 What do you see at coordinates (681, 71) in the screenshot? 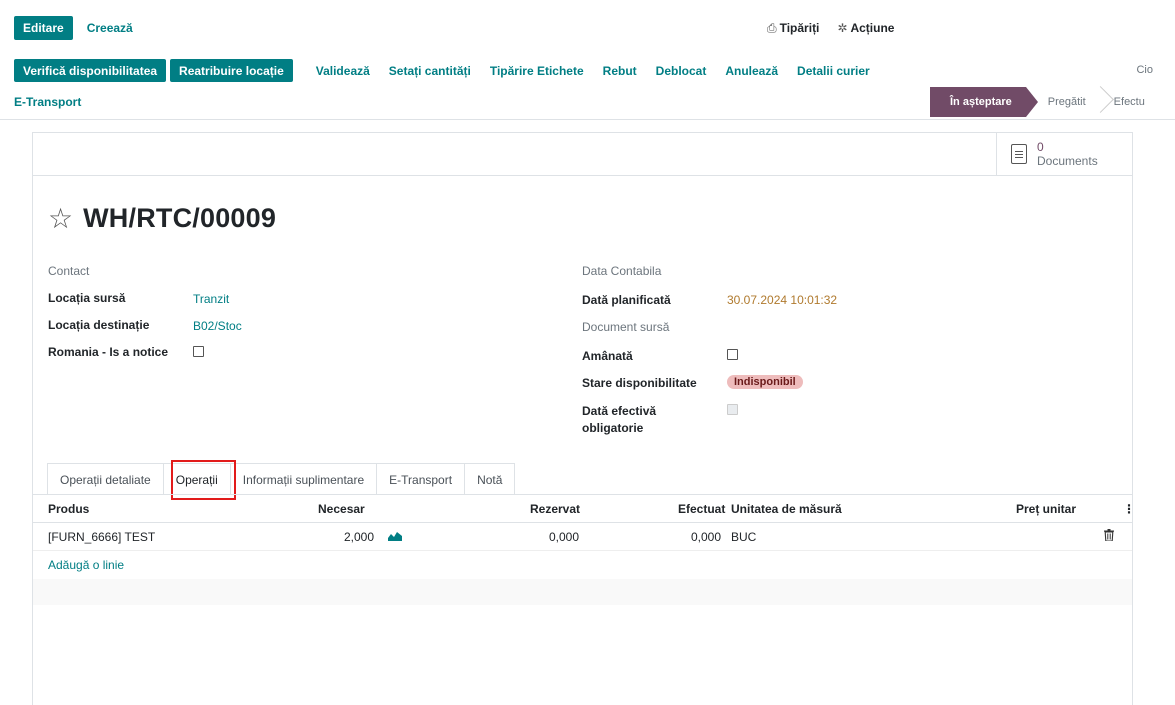
I see `unlock-button: Deblocat` at bounding box center [681, 71].